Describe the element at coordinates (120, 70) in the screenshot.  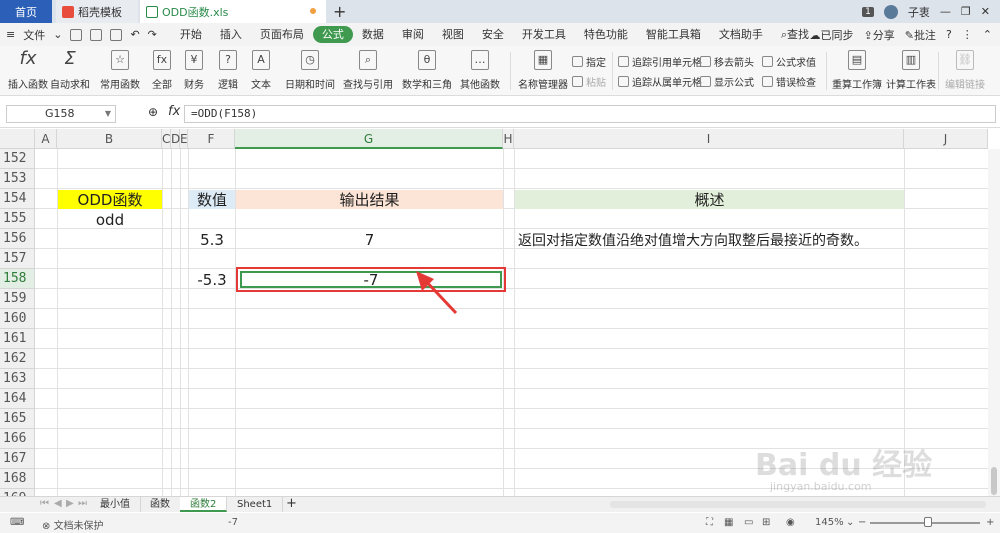
I see `common-functions-button: ☆ 常用函数` at that location.